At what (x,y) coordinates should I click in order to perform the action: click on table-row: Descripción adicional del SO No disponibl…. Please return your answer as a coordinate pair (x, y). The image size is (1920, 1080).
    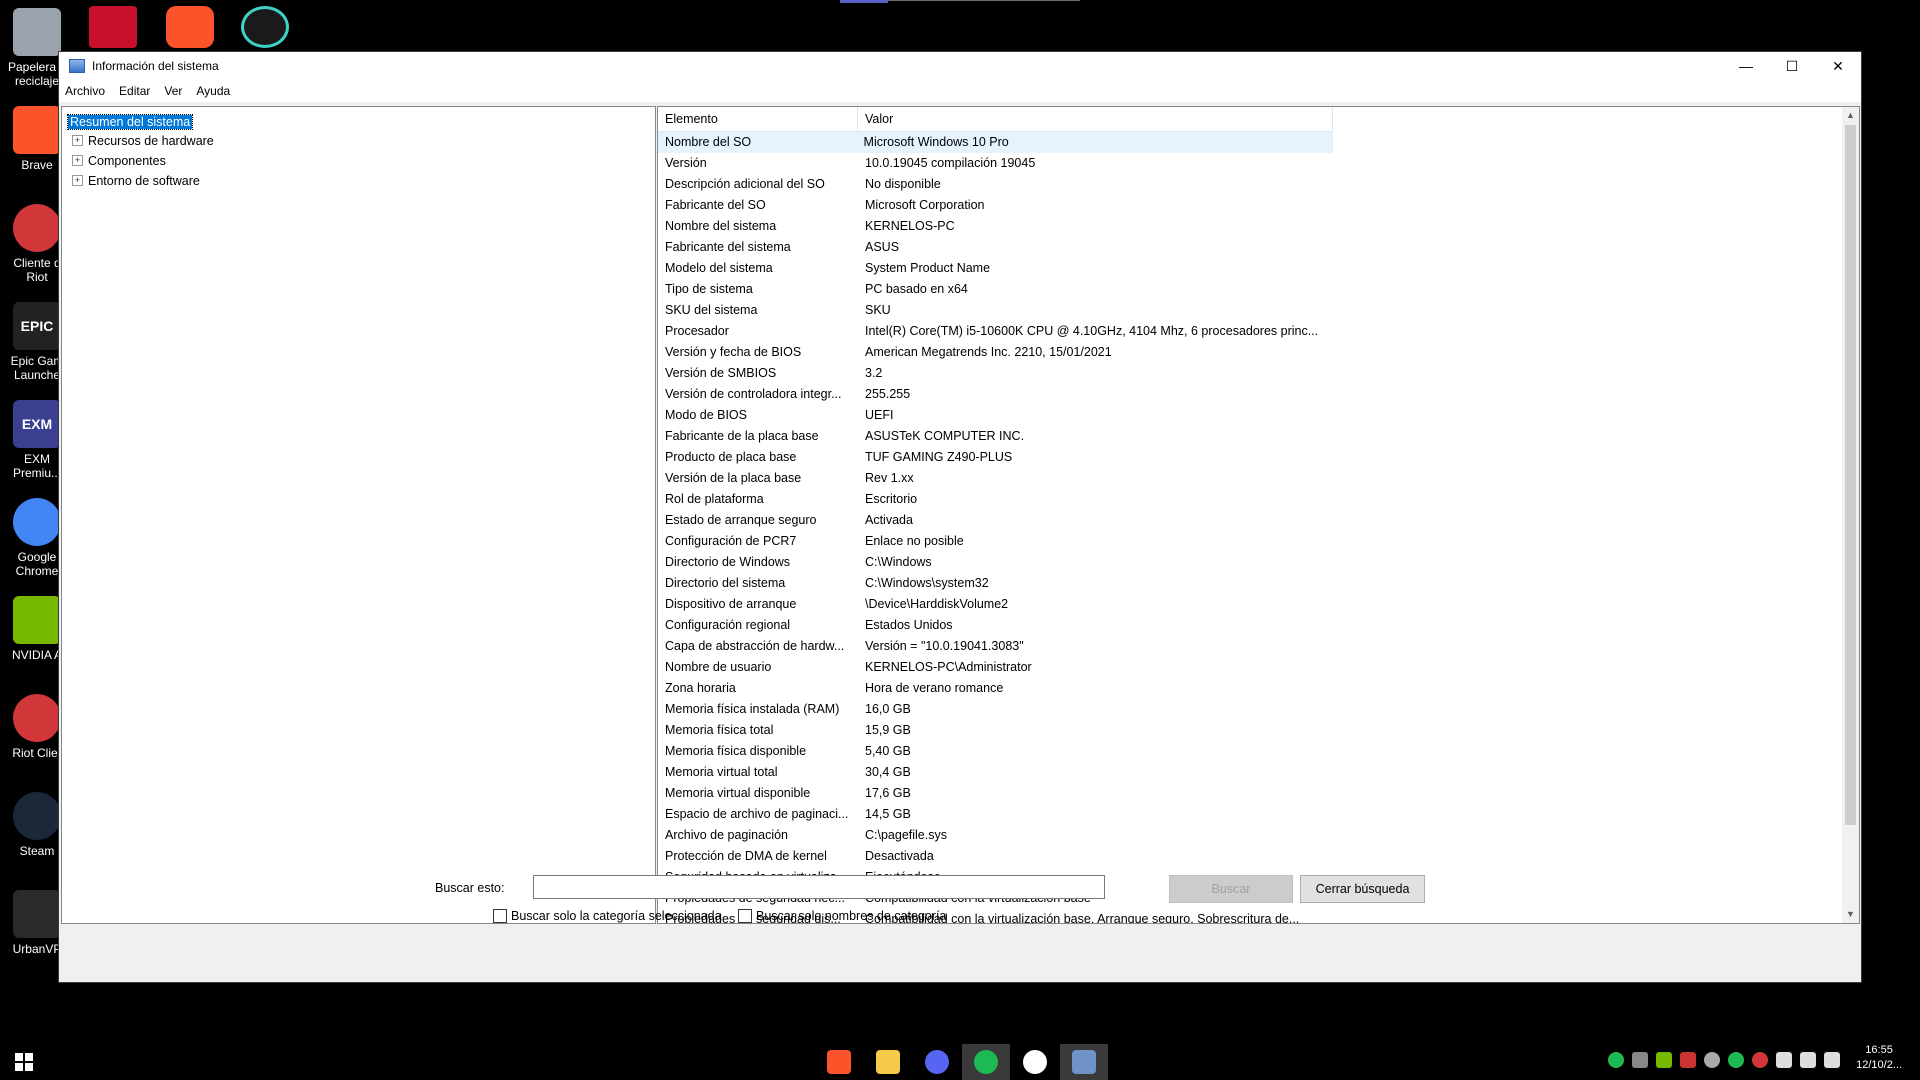
    Looking at the image, I should click on (1243, 184).